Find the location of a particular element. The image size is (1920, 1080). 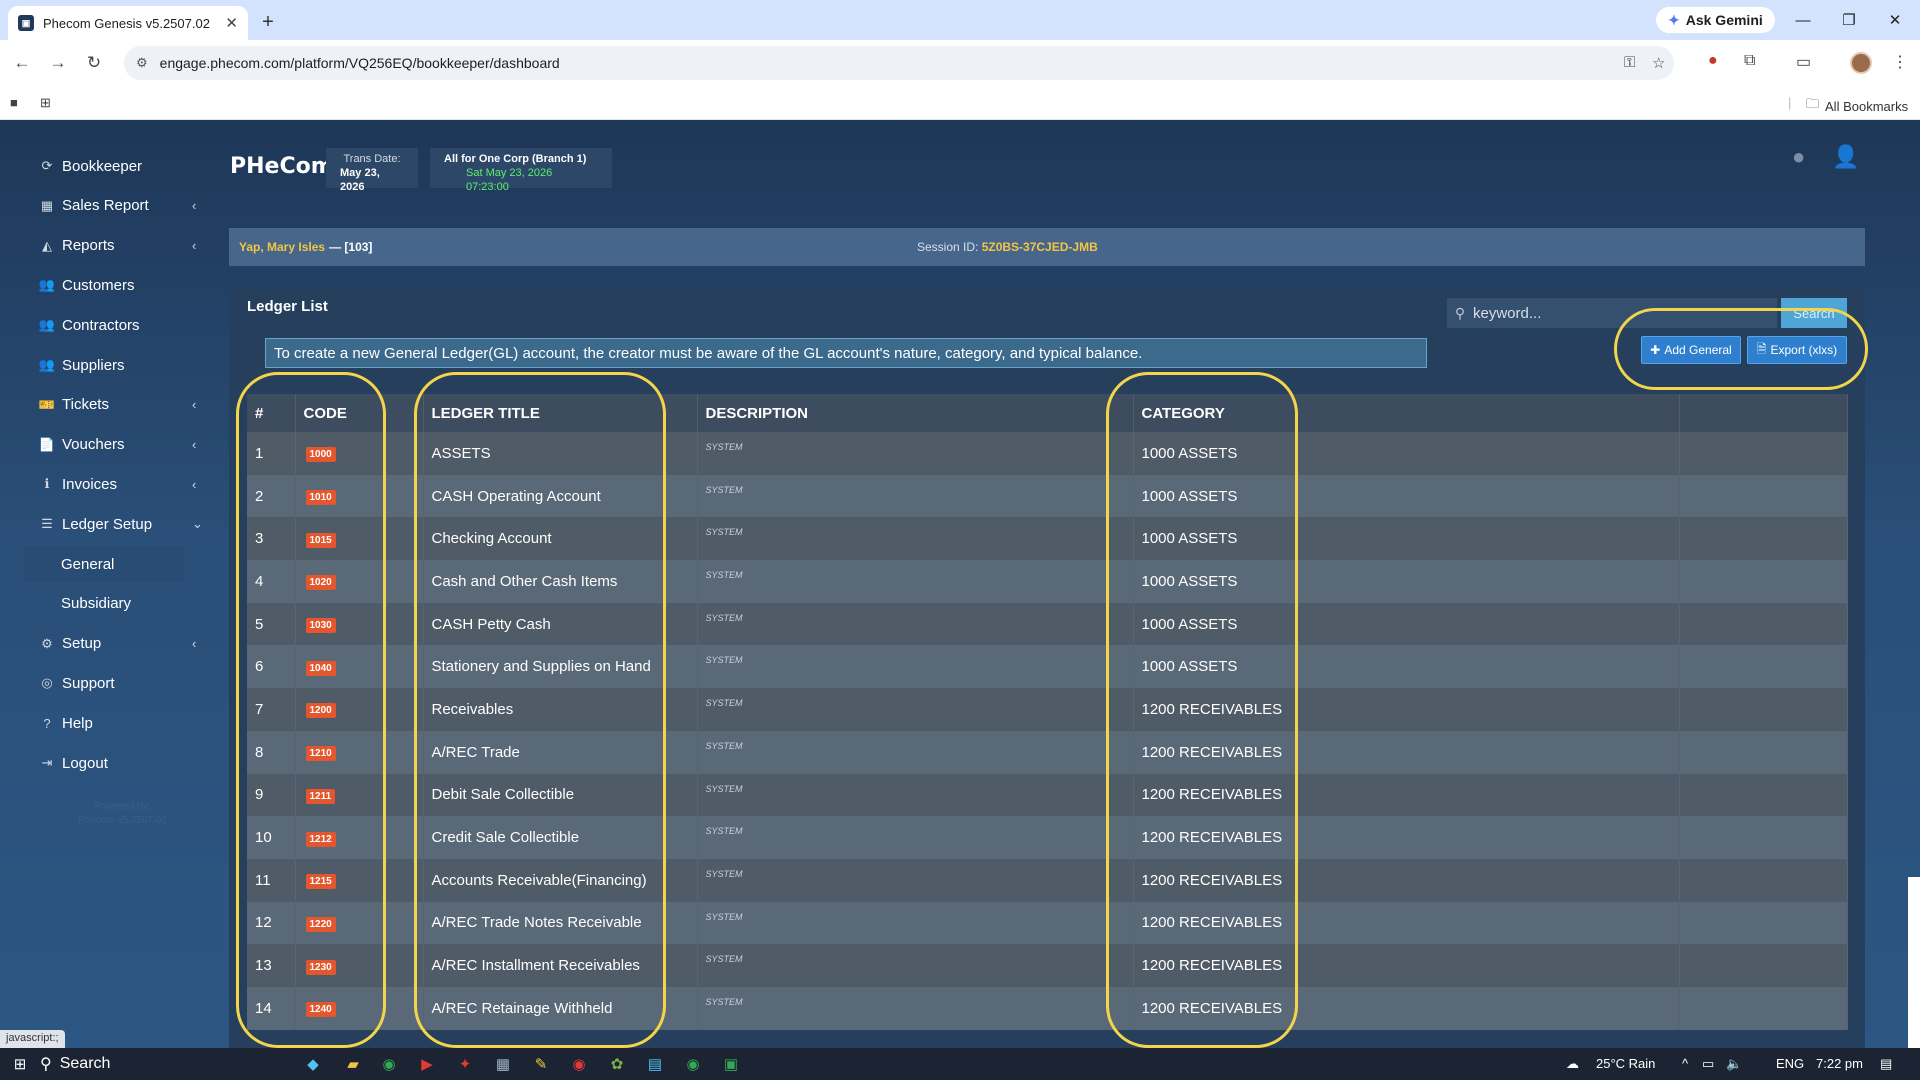

new-tab-button: + is located at coordinates (268, 22).